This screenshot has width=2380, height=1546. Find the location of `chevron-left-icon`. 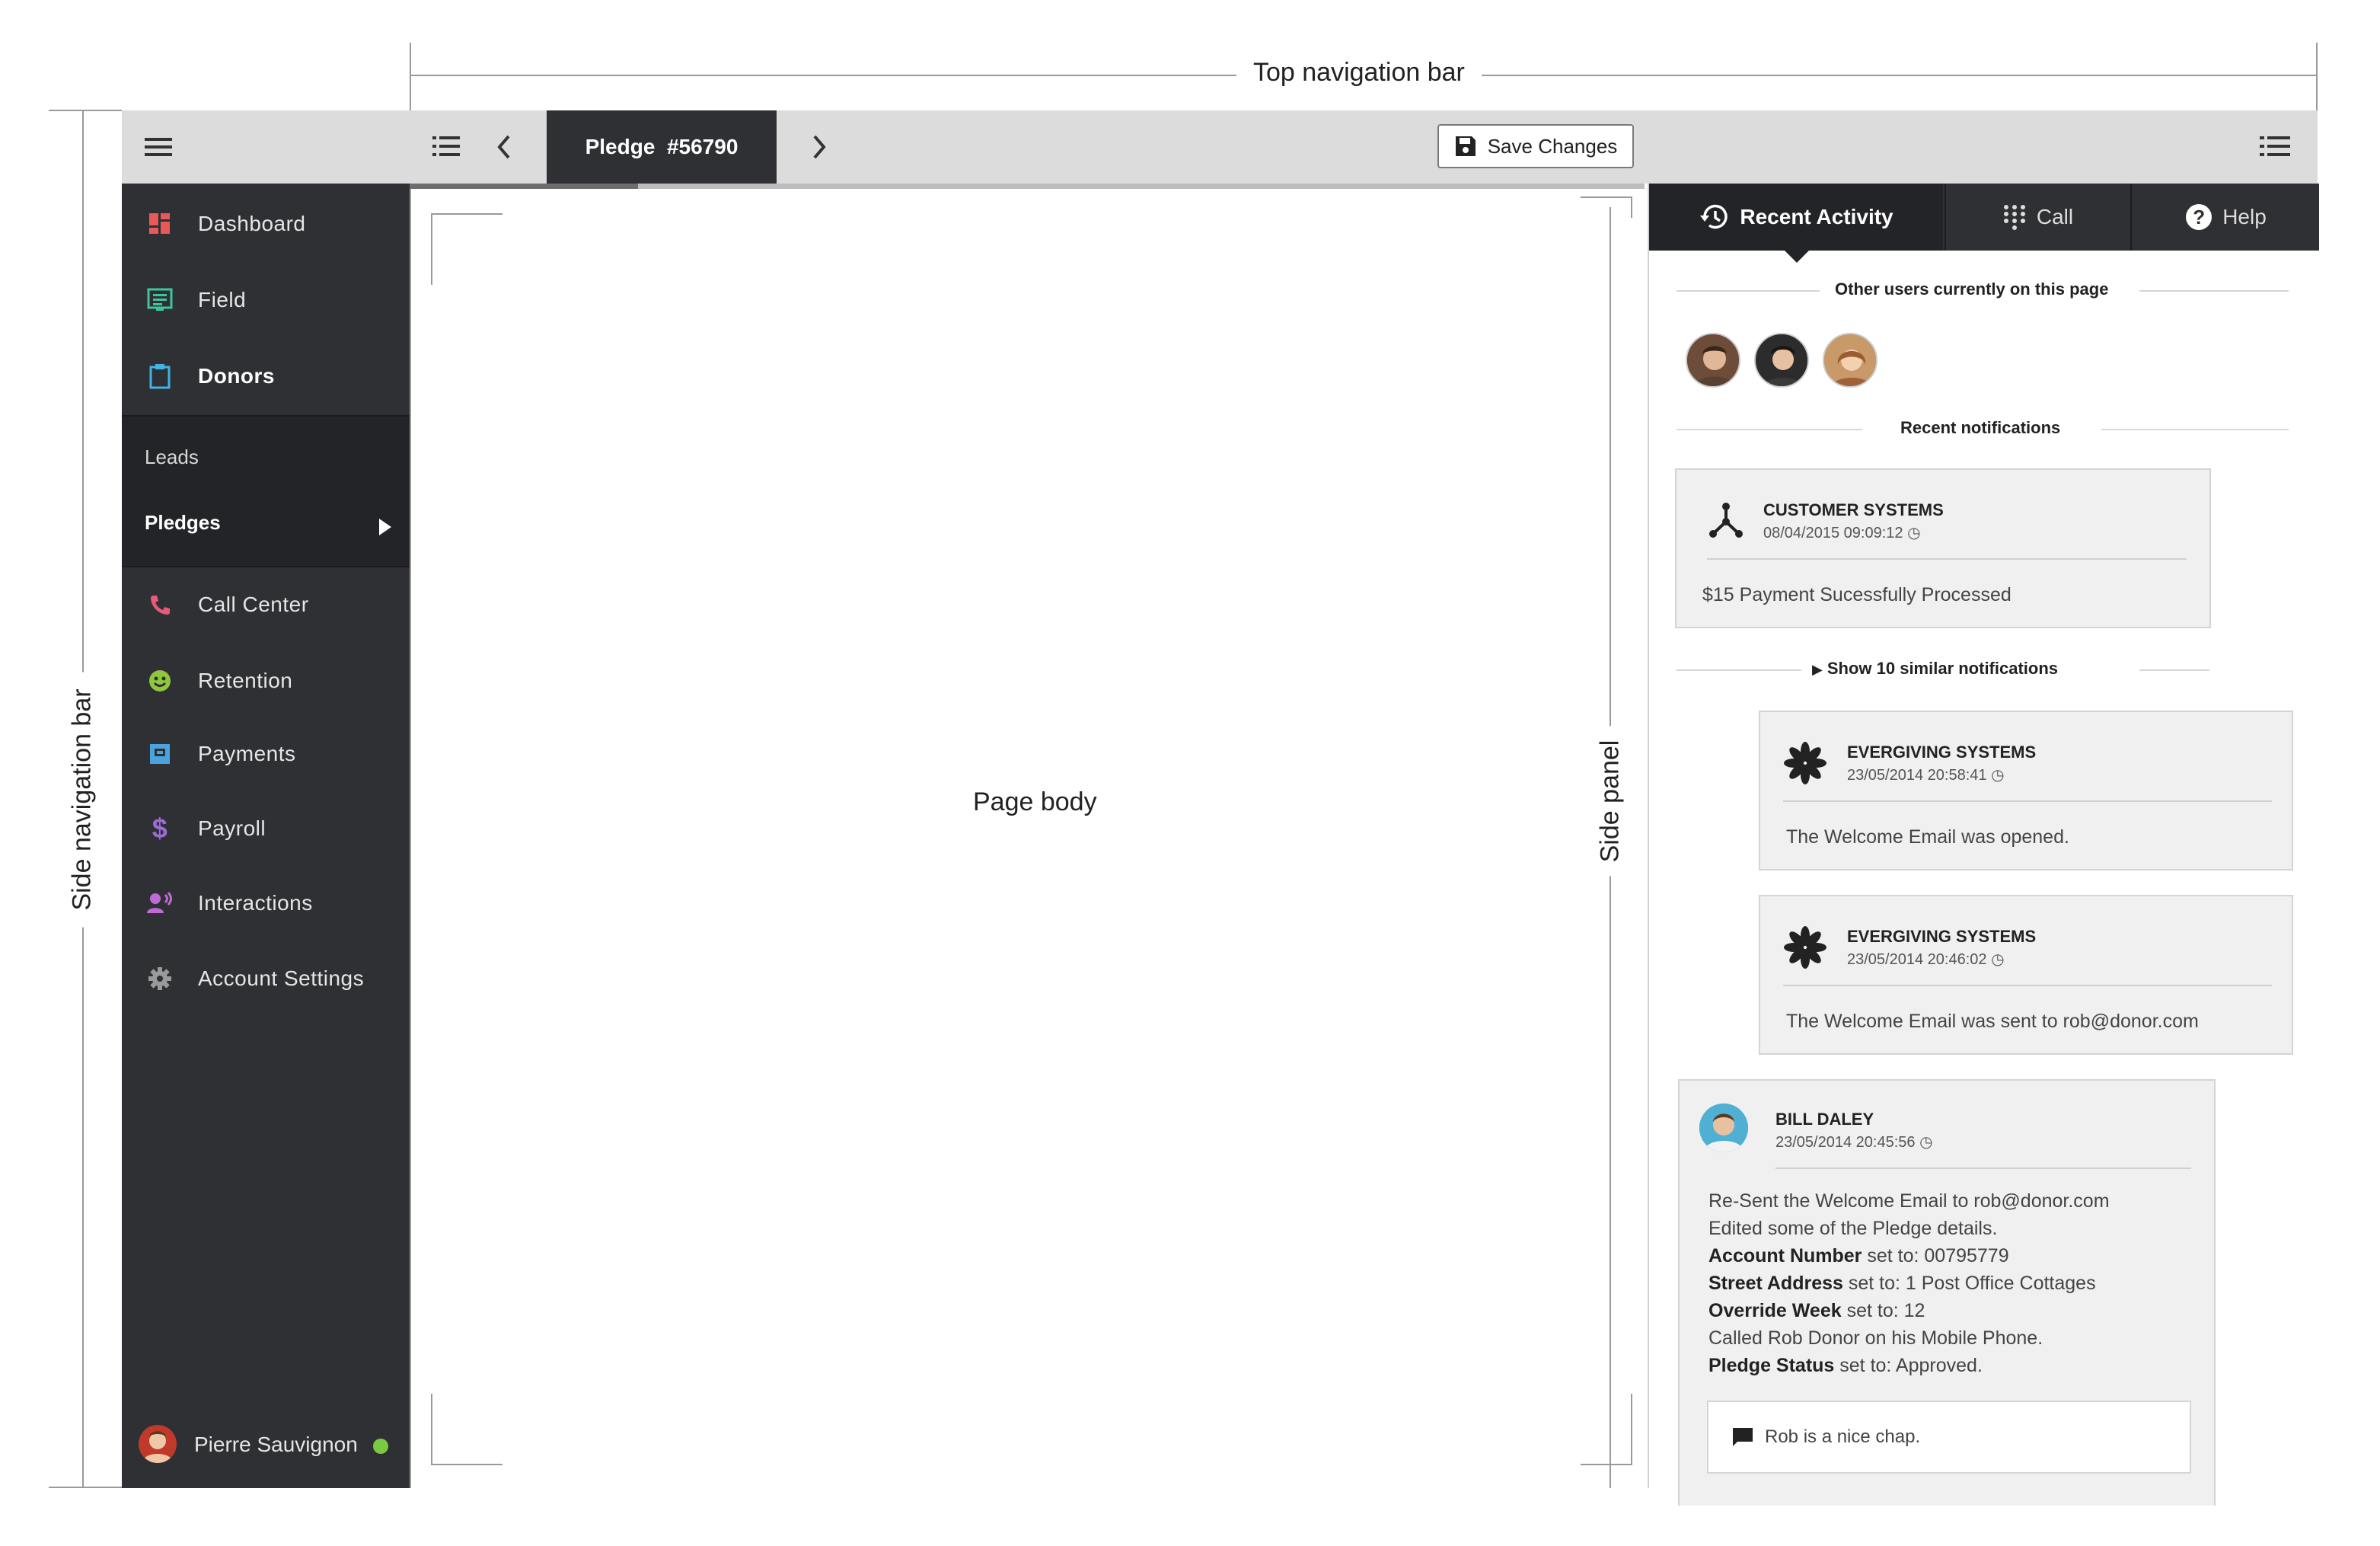

chevron-left-icon is located at coordinates (504, 147).